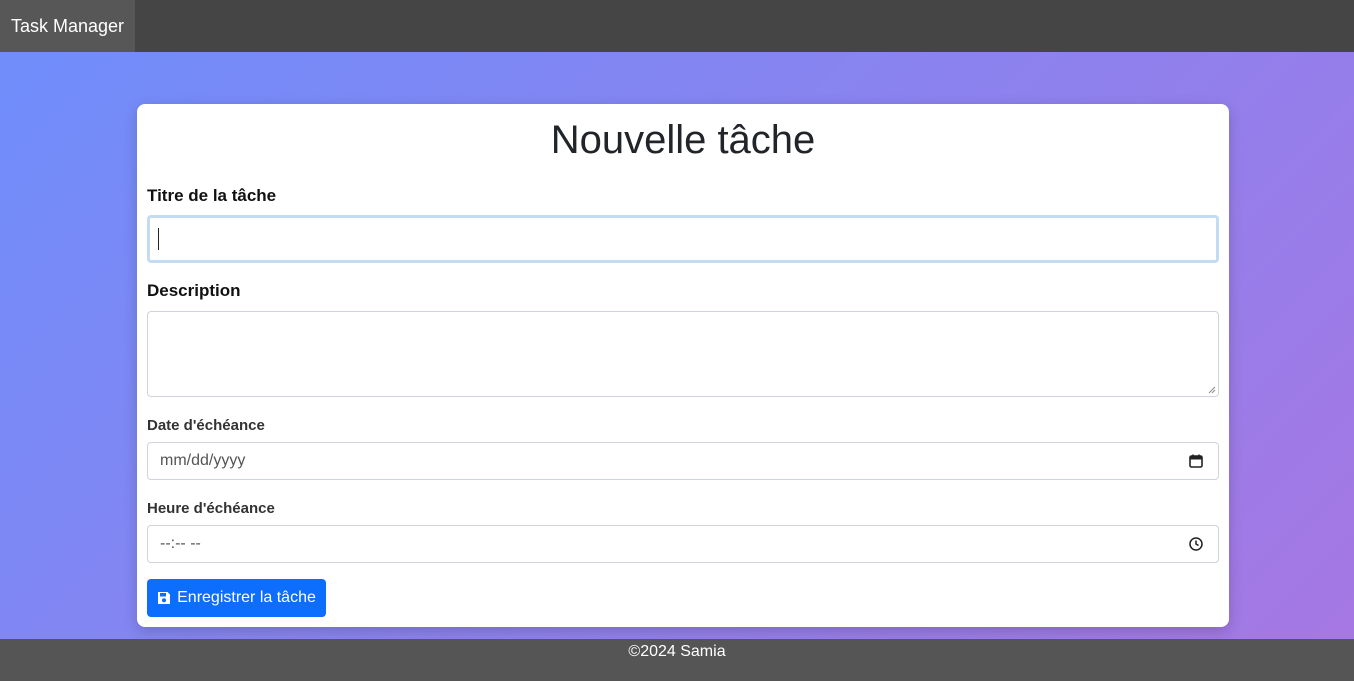 This screenshot has height=681, width=1354. What do you see at coordinates (683, 239) in the screenshot?
I see `title-input` at bounding box center [683, 239].